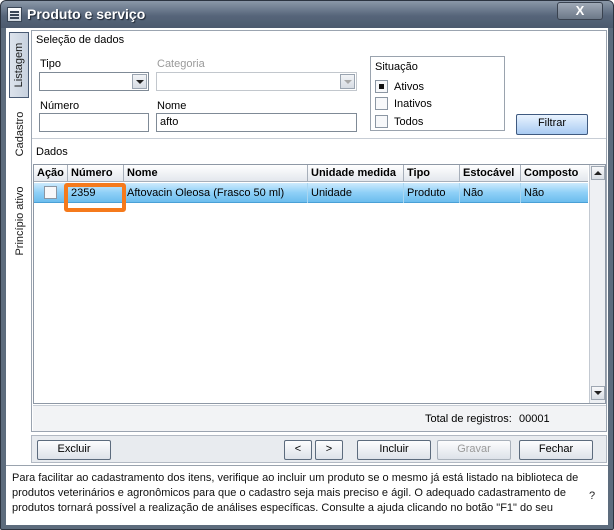  I want to click on categoria-select, so click(256, 81).